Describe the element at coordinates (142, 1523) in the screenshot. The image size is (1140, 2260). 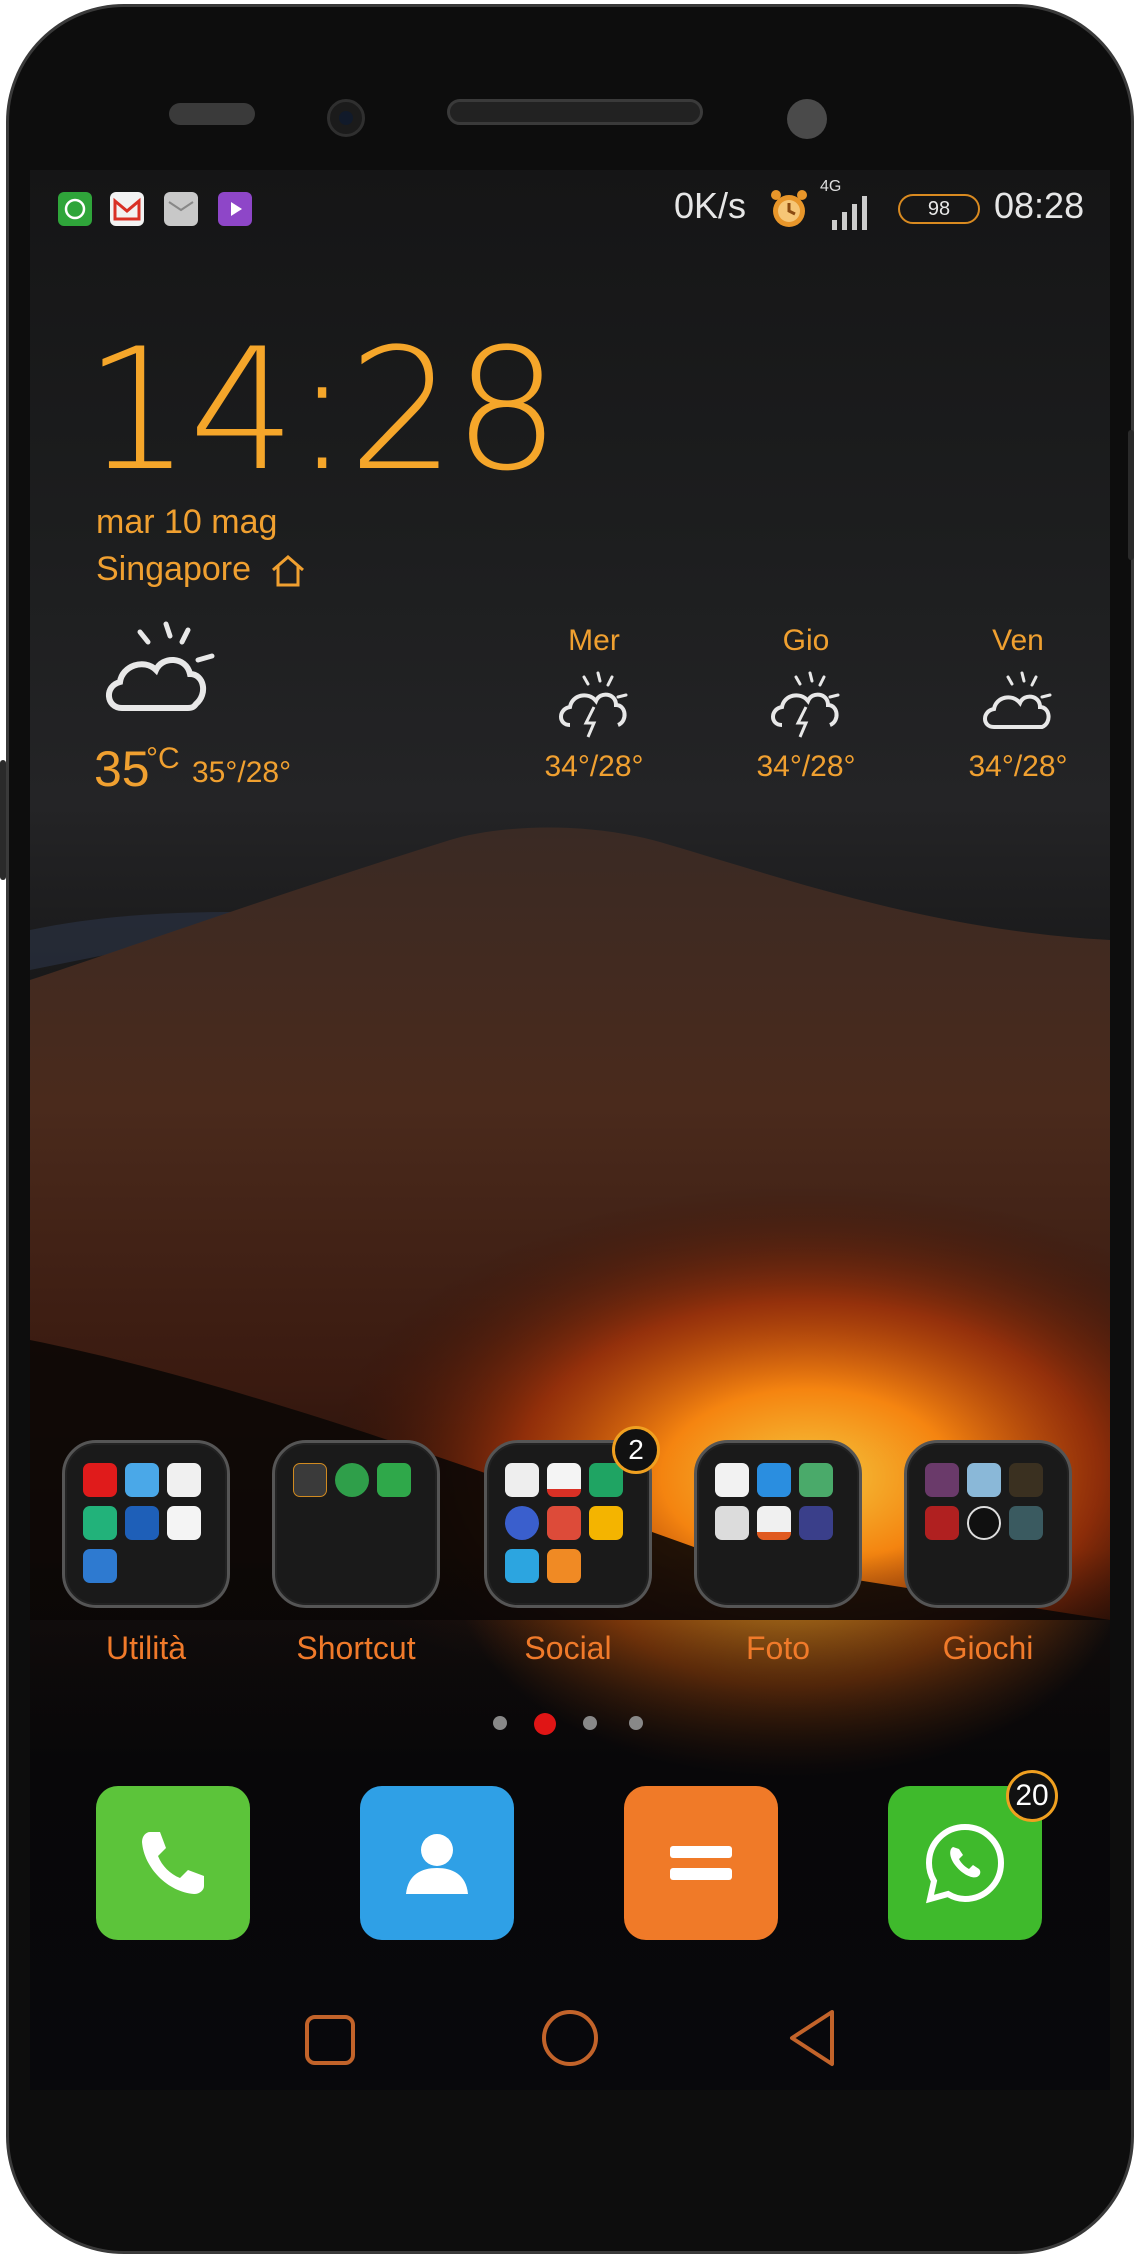
I see `tim-icon` at that location.